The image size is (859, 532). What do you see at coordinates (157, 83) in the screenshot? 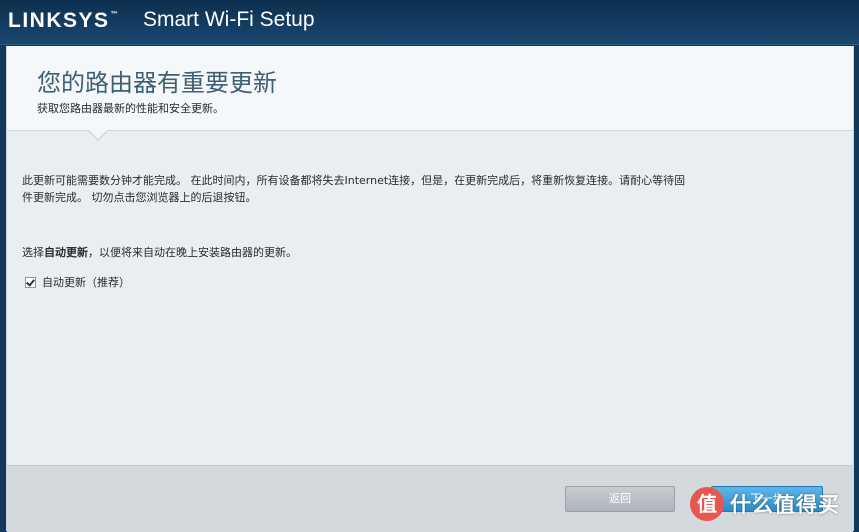
I see `page-title: 您的路由器有重要更新` at bounding box center [157, 83].